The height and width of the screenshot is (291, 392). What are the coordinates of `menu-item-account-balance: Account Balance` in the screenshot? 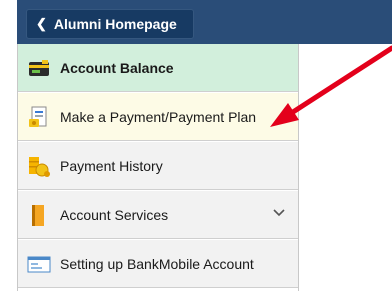 It's located at (158, 68).